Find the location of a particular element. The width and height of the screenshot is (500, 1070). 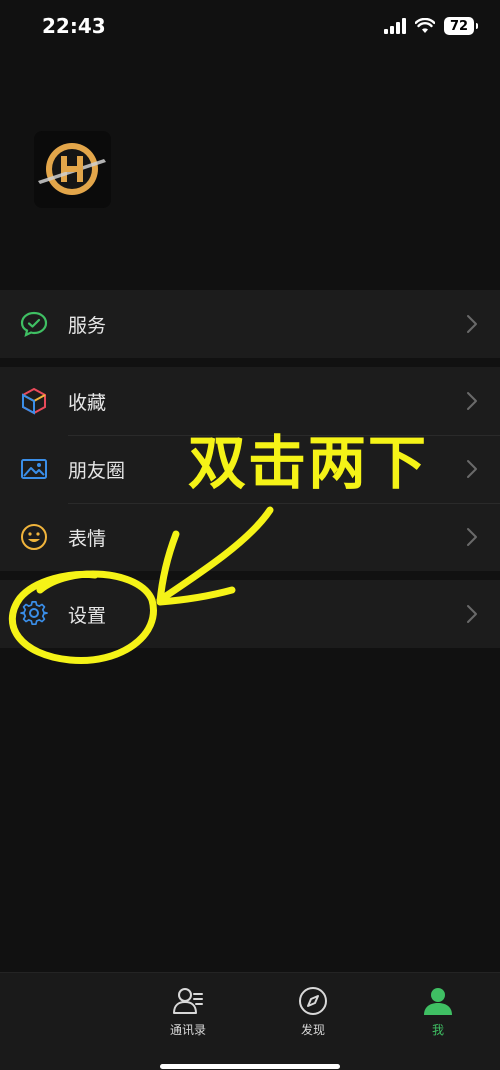

tab-me-label: 我 is located at coordinates (437, 1030).